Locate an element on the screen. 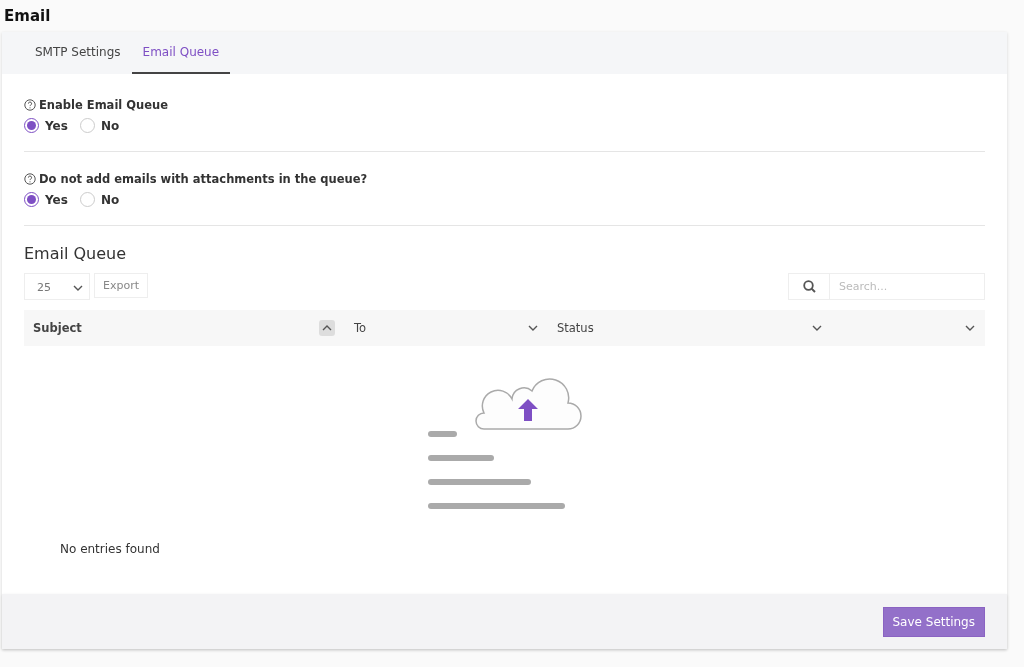  search-icon is located at coordinates (809, 286).